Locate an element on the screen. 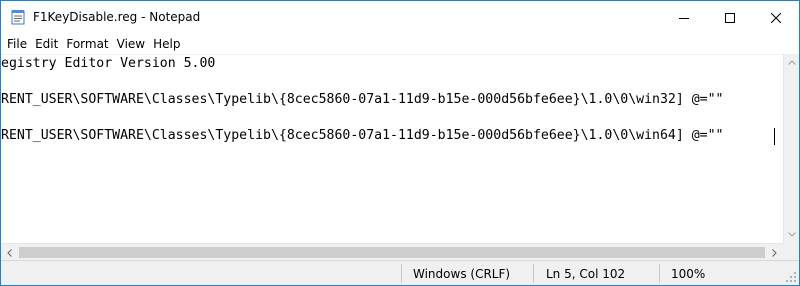  chevron-down-icon is located at coordinates (792, 234).